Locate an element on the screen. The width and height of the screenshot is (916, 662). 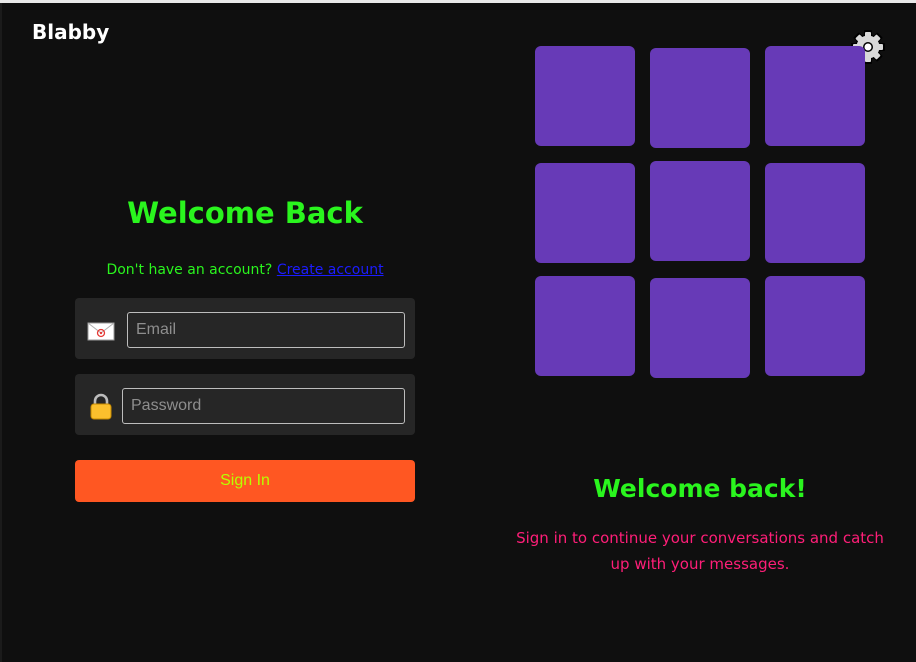
password-field-row is located at coordinates (245, 404).